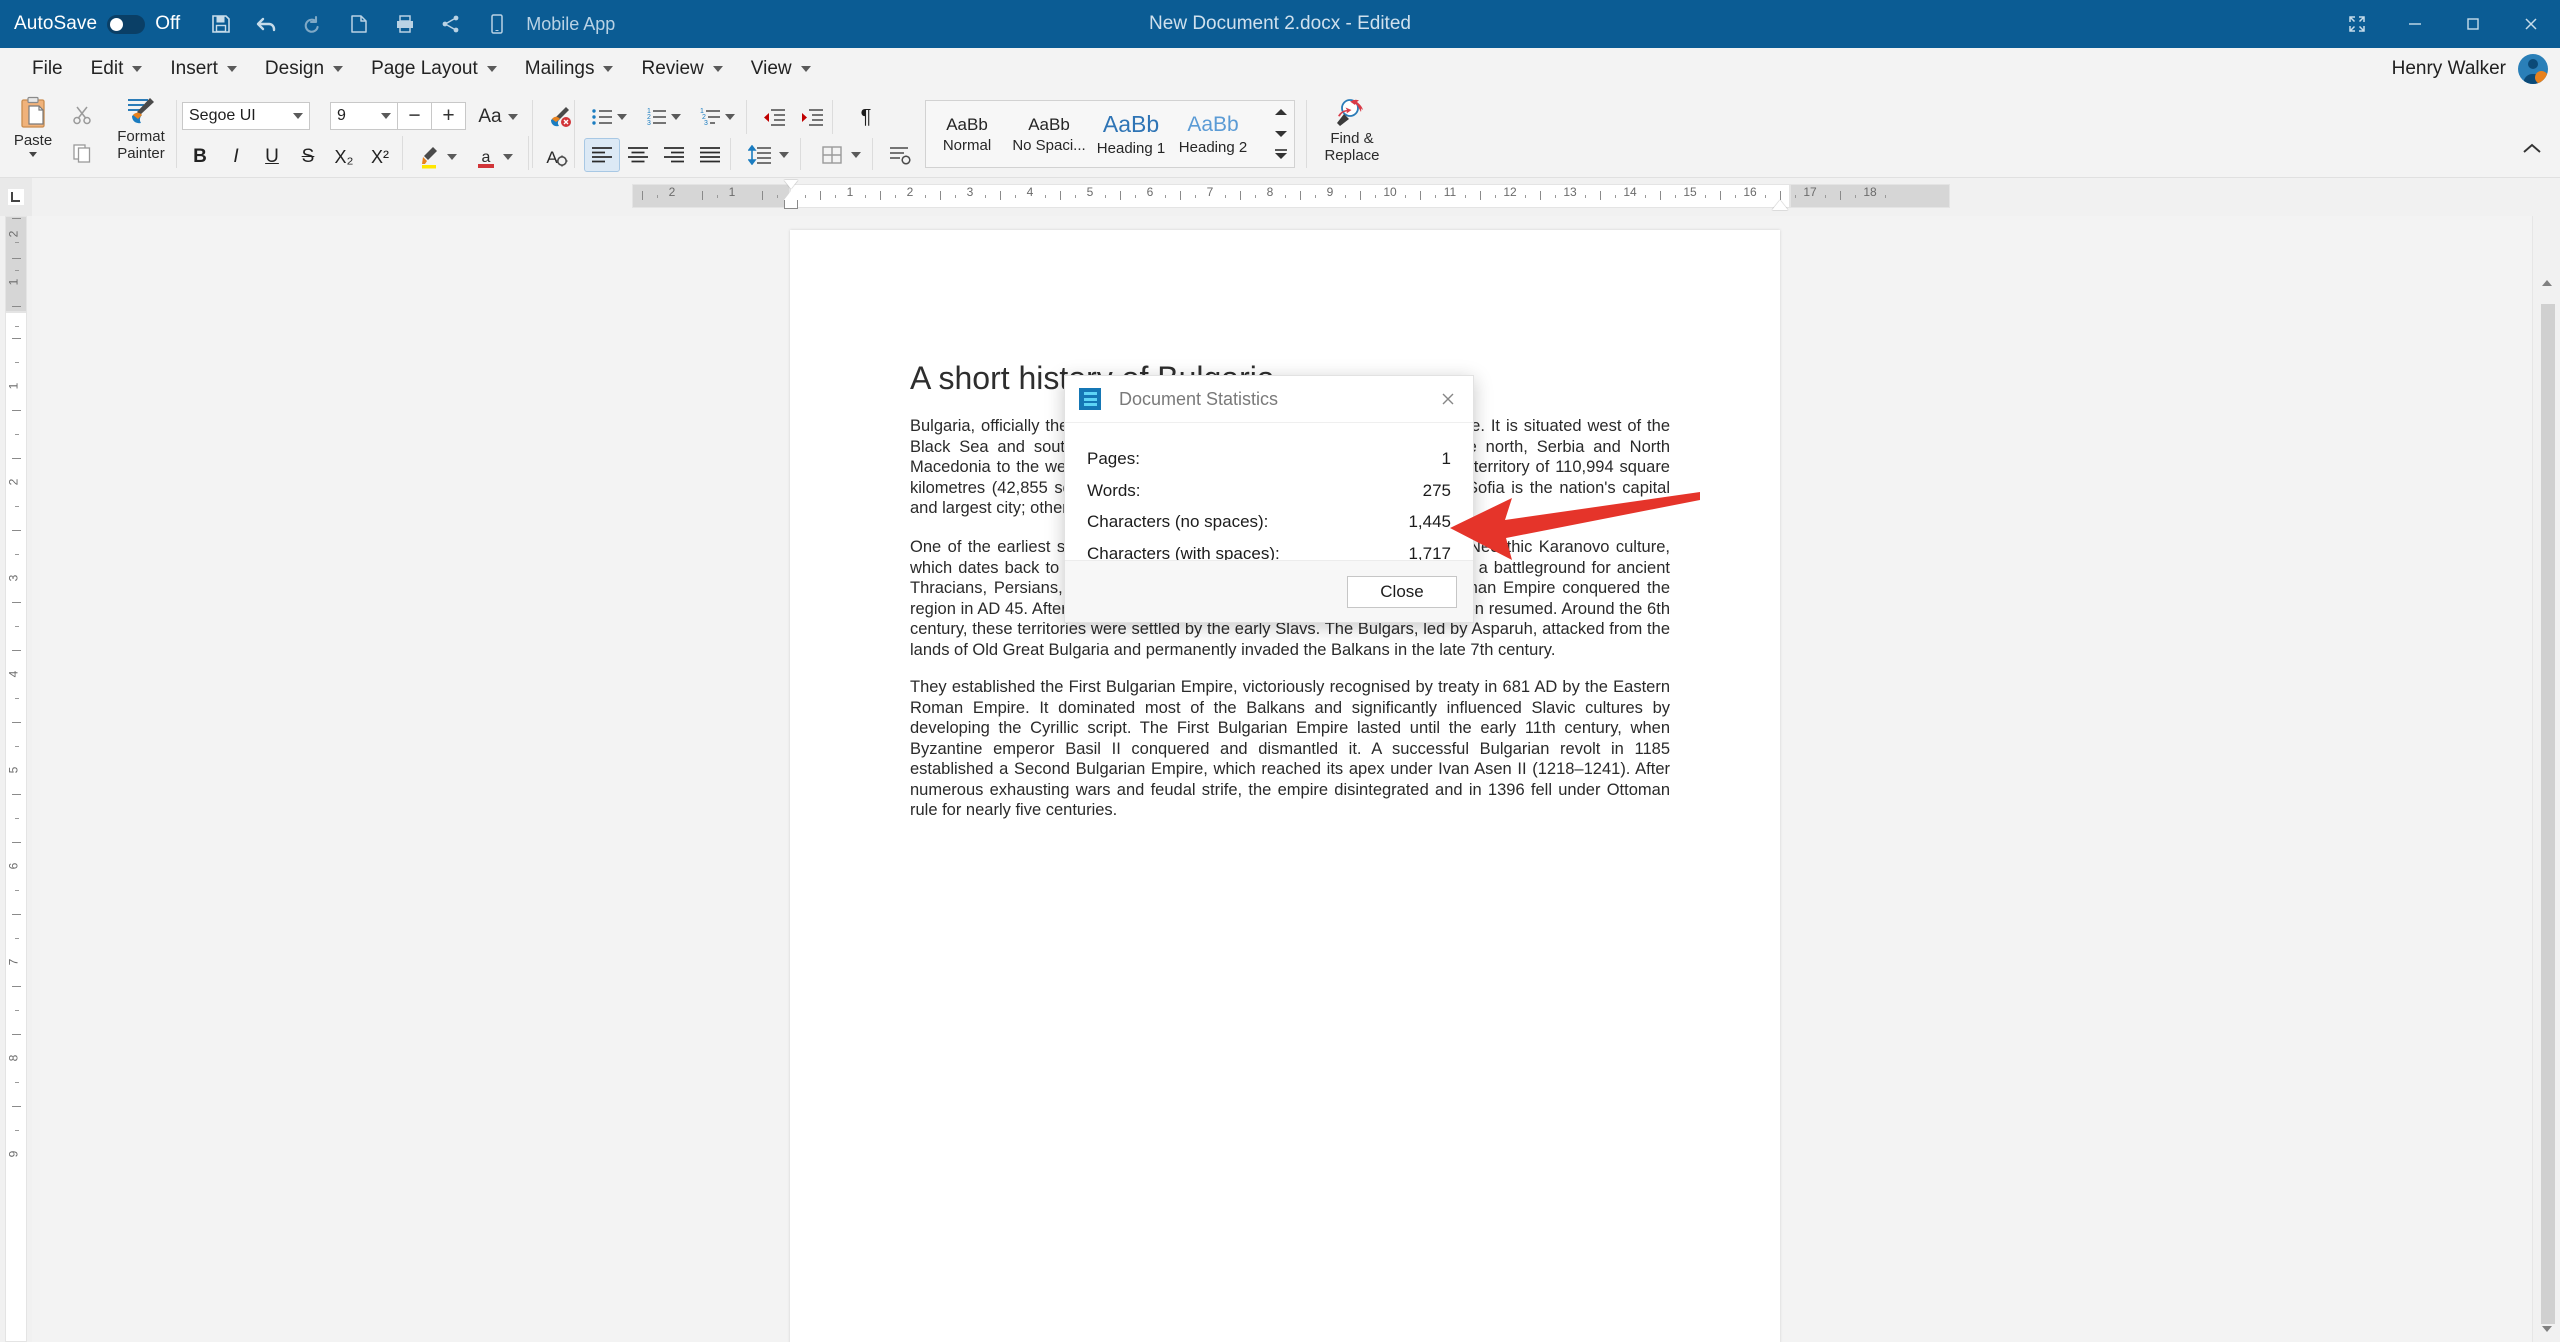  What do you see at coordinates (33, 135) in the screenshot?
I see `paste-button: Paste` at bounding box center [33, 135].